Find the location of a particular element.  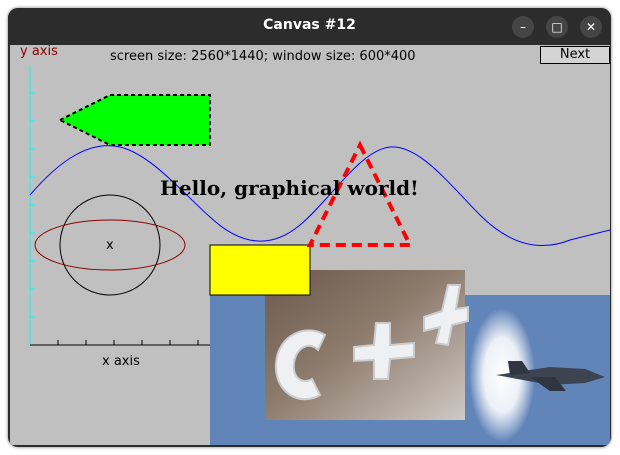

hello-text: Hello, graphical world! is located at coordinates (289, 188).